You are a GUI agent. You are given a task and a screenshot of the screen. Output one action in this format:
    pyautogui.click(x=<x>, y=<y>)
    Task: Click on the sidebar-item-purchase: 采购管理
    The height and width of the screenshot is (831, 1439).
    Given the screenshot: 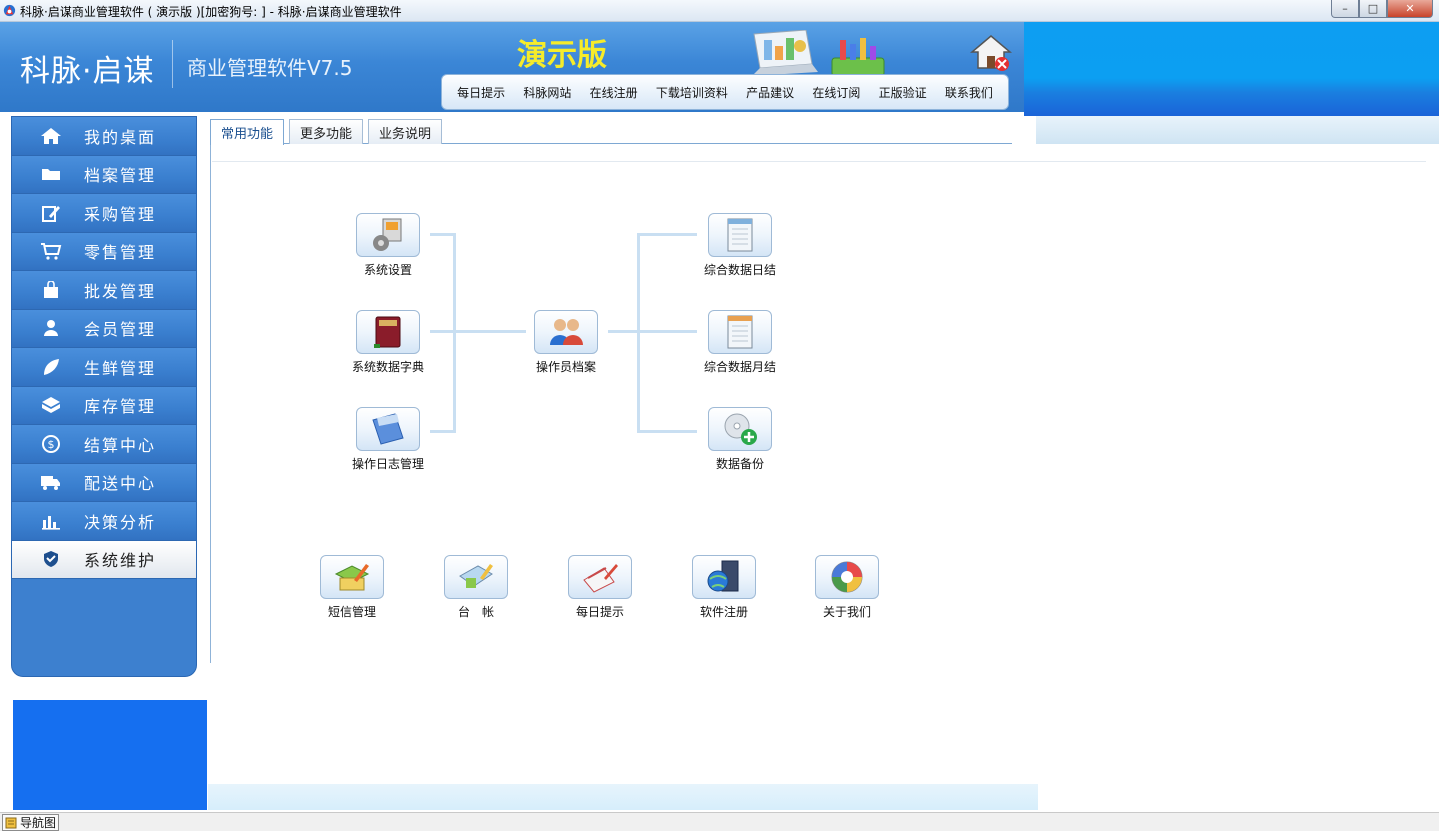 What is the action you would take?
    pyautogui.click(x=104, y=213)
    